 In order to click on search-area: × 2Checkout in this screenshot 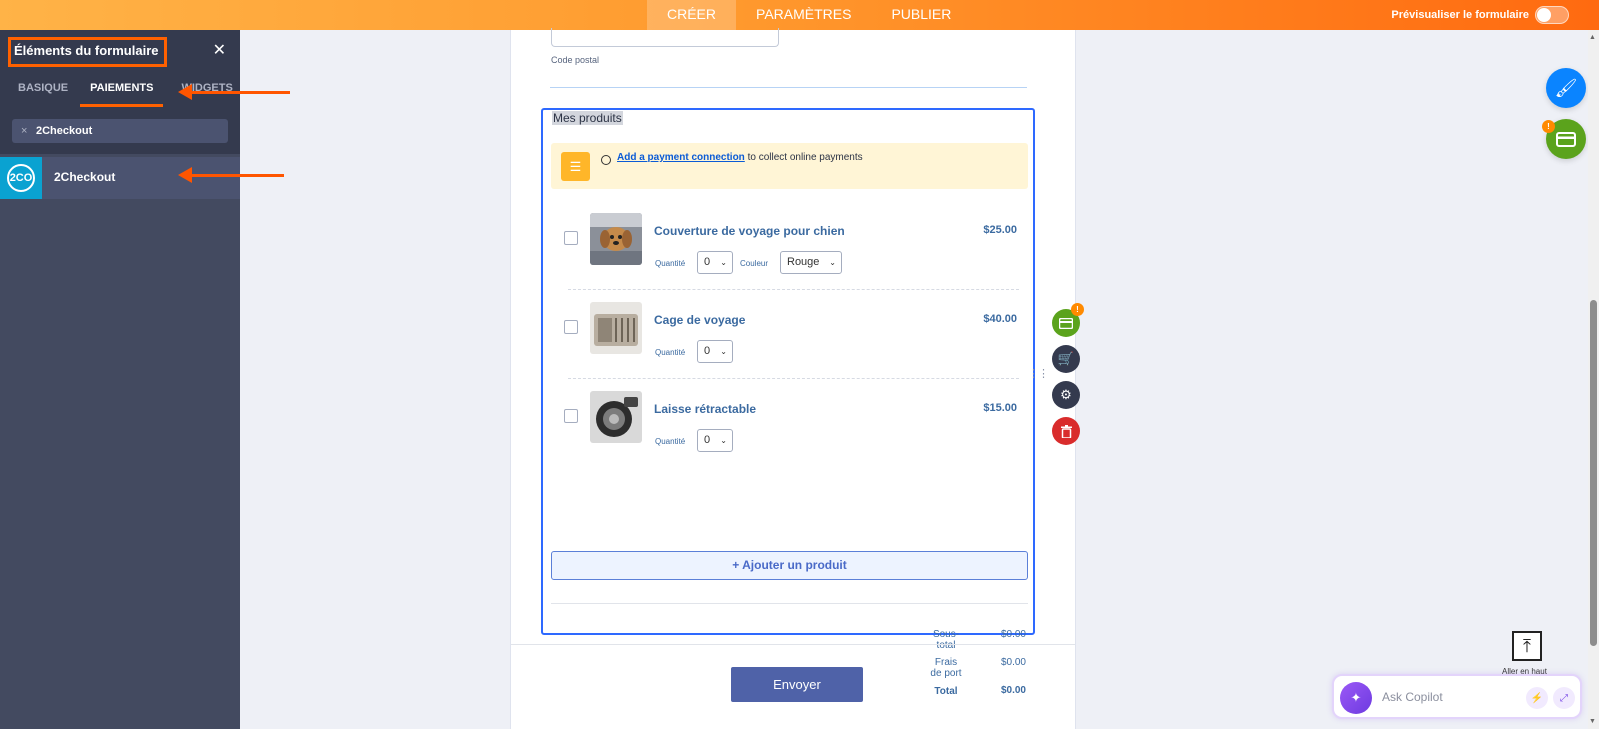, I will do `click(120, 130)`.